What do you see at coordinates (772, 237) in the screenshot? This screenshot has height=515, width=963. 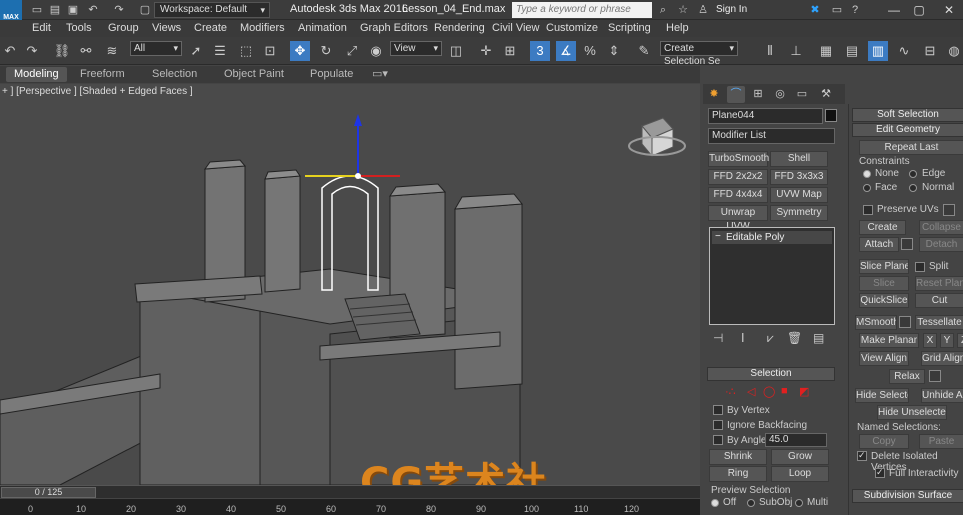 I see `stack-item-editable-poly: Editable Poly` at bounding box center [772, 237].